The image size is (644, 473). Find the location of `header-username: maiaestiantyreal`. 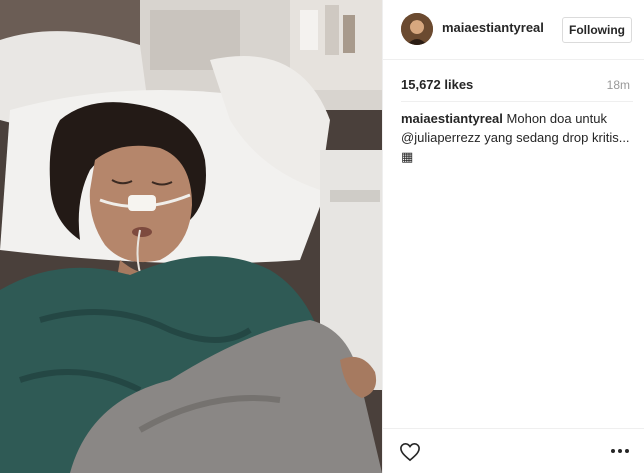

header-username: maiaestiantyreal is located at coordinates (493, 27).